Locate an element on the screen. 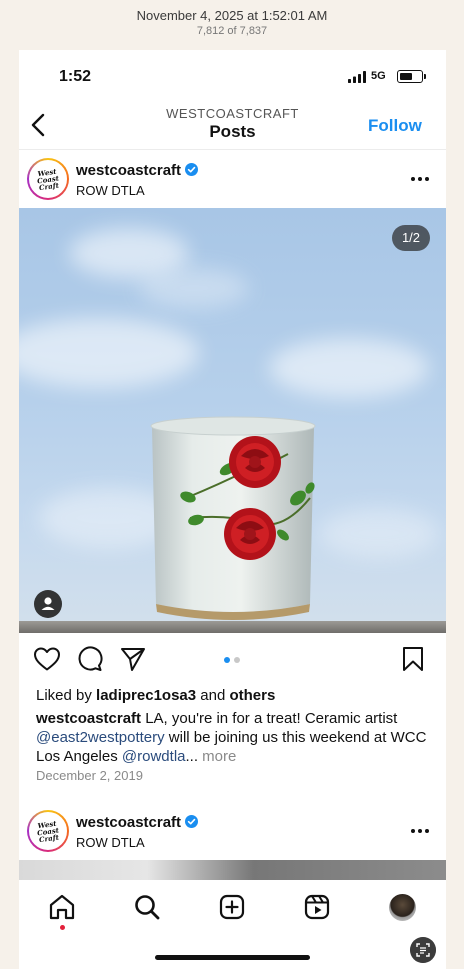  battery-fill is located at coordinates (405, 76).